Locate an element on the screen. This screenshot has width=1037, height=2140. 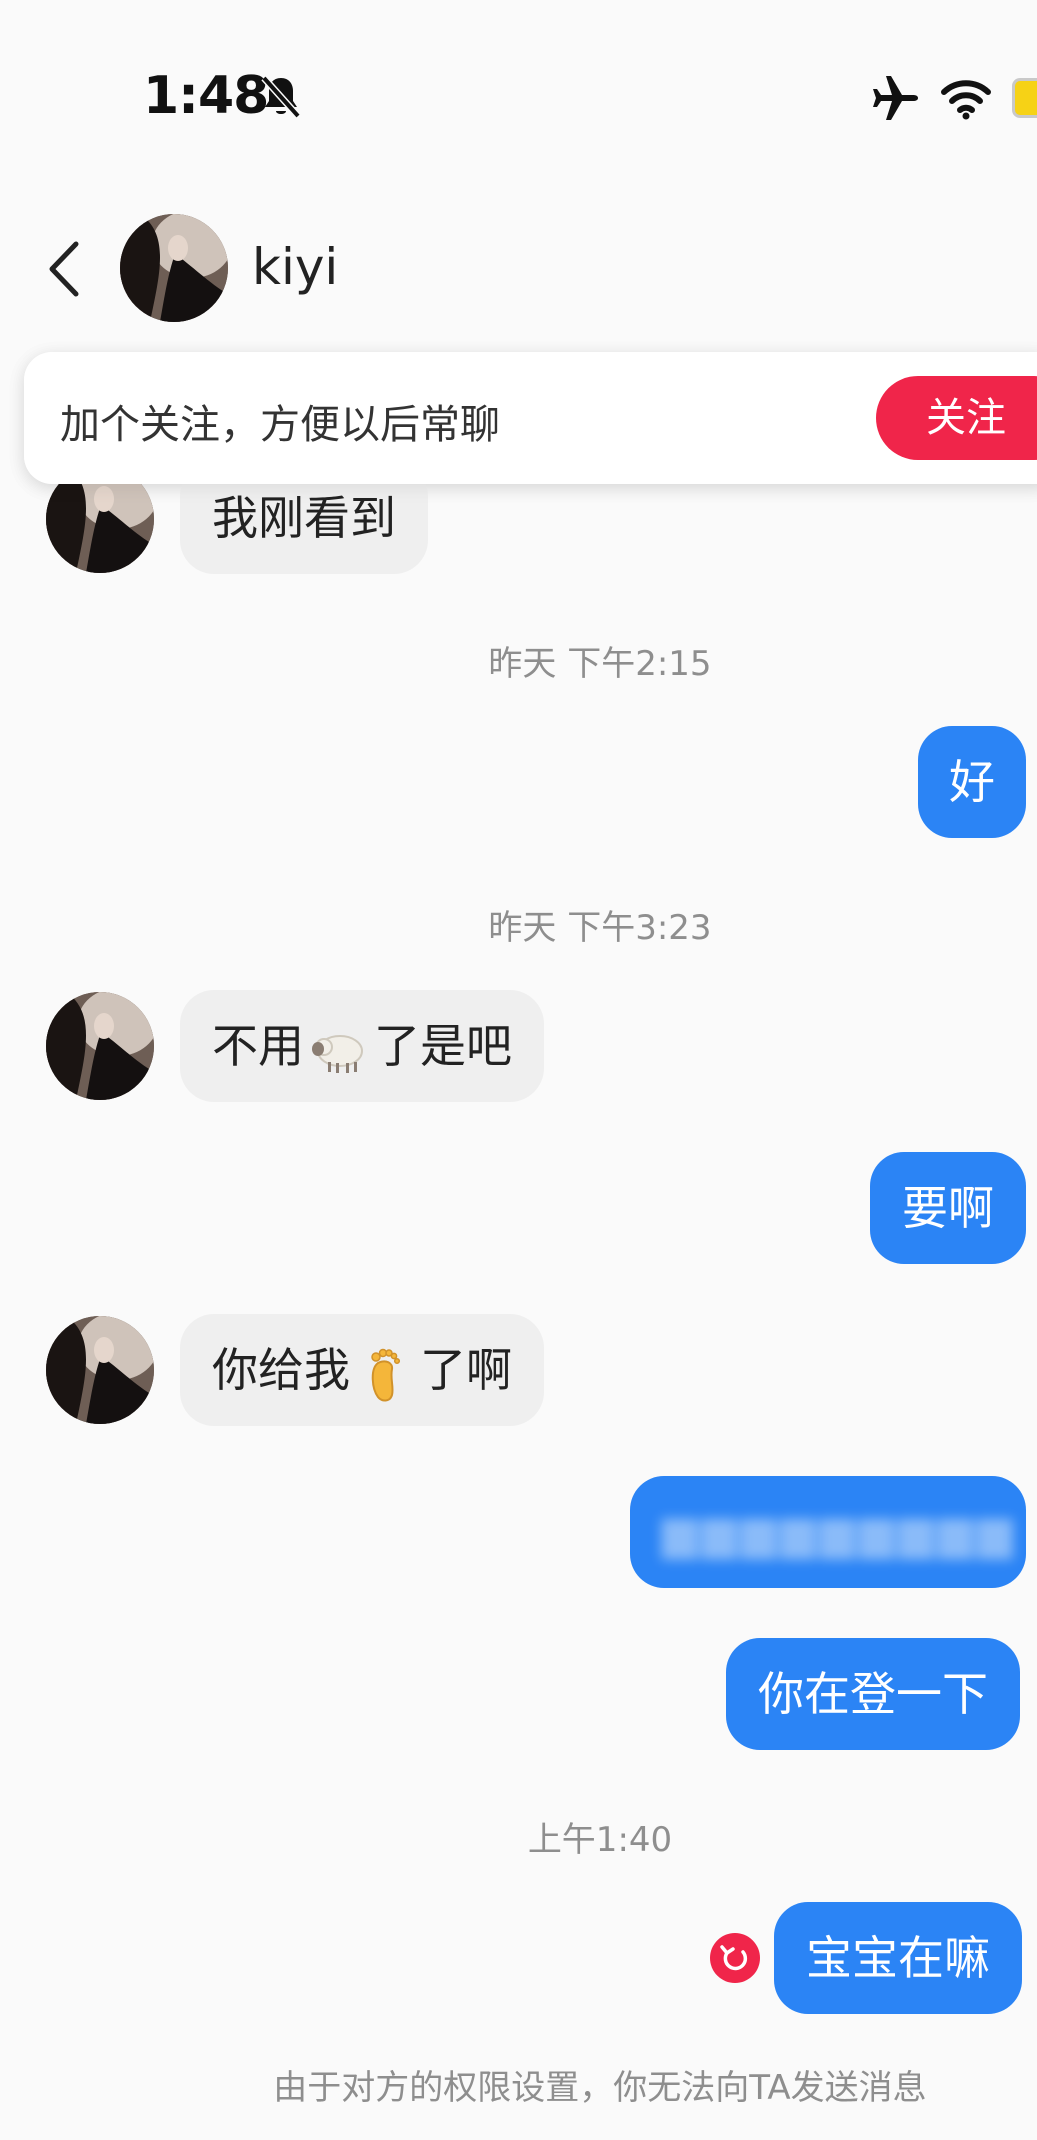
message-timestamp: 昨天 下午2:15 is located at coordinates (600, 664).